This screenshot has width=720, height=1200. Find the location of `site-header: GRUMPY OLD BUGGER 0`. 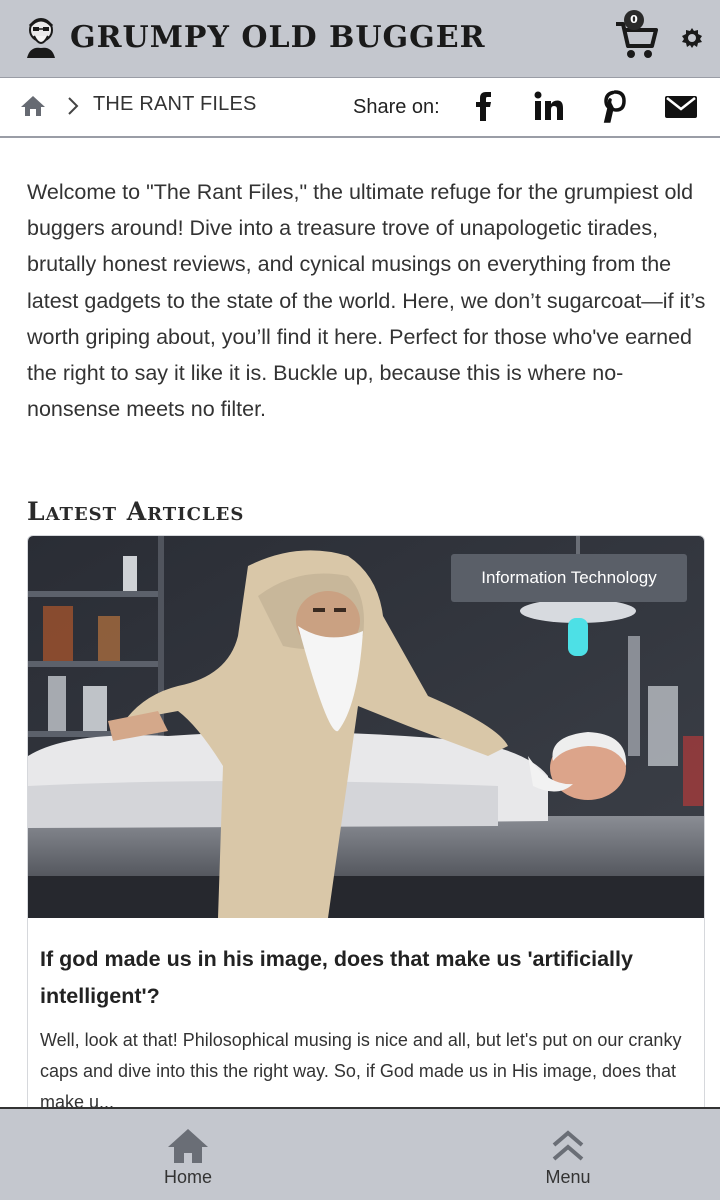

site-header: GRUMPY OLD BUGGER 0 is located at coordinates (360, 39).